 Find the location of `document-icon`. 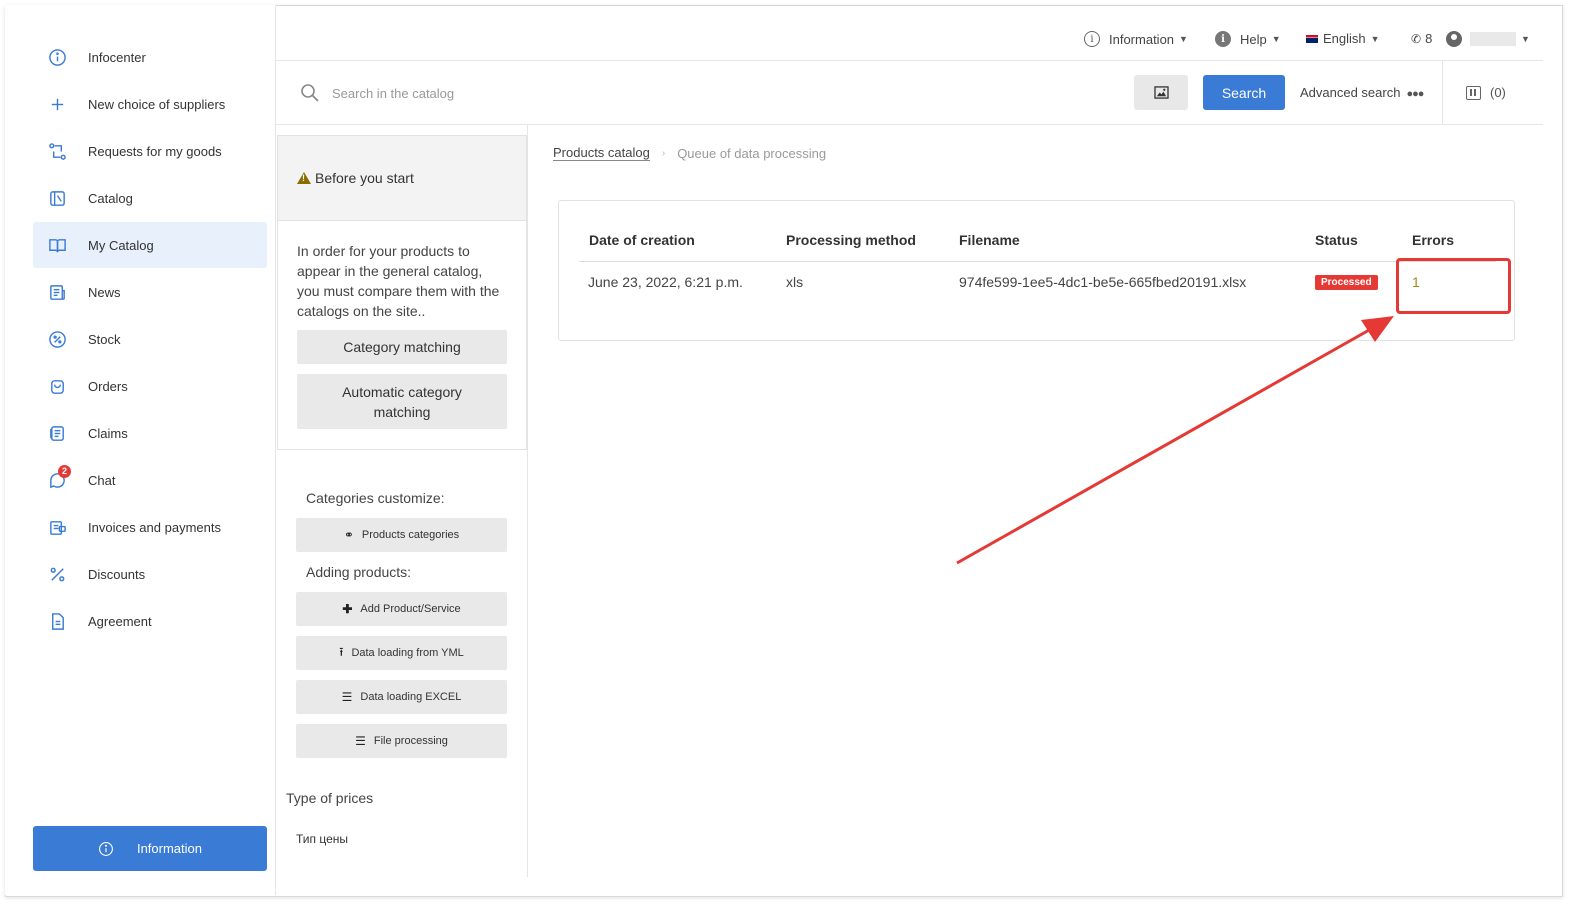

document-icon is located at coordinates (57, 621).